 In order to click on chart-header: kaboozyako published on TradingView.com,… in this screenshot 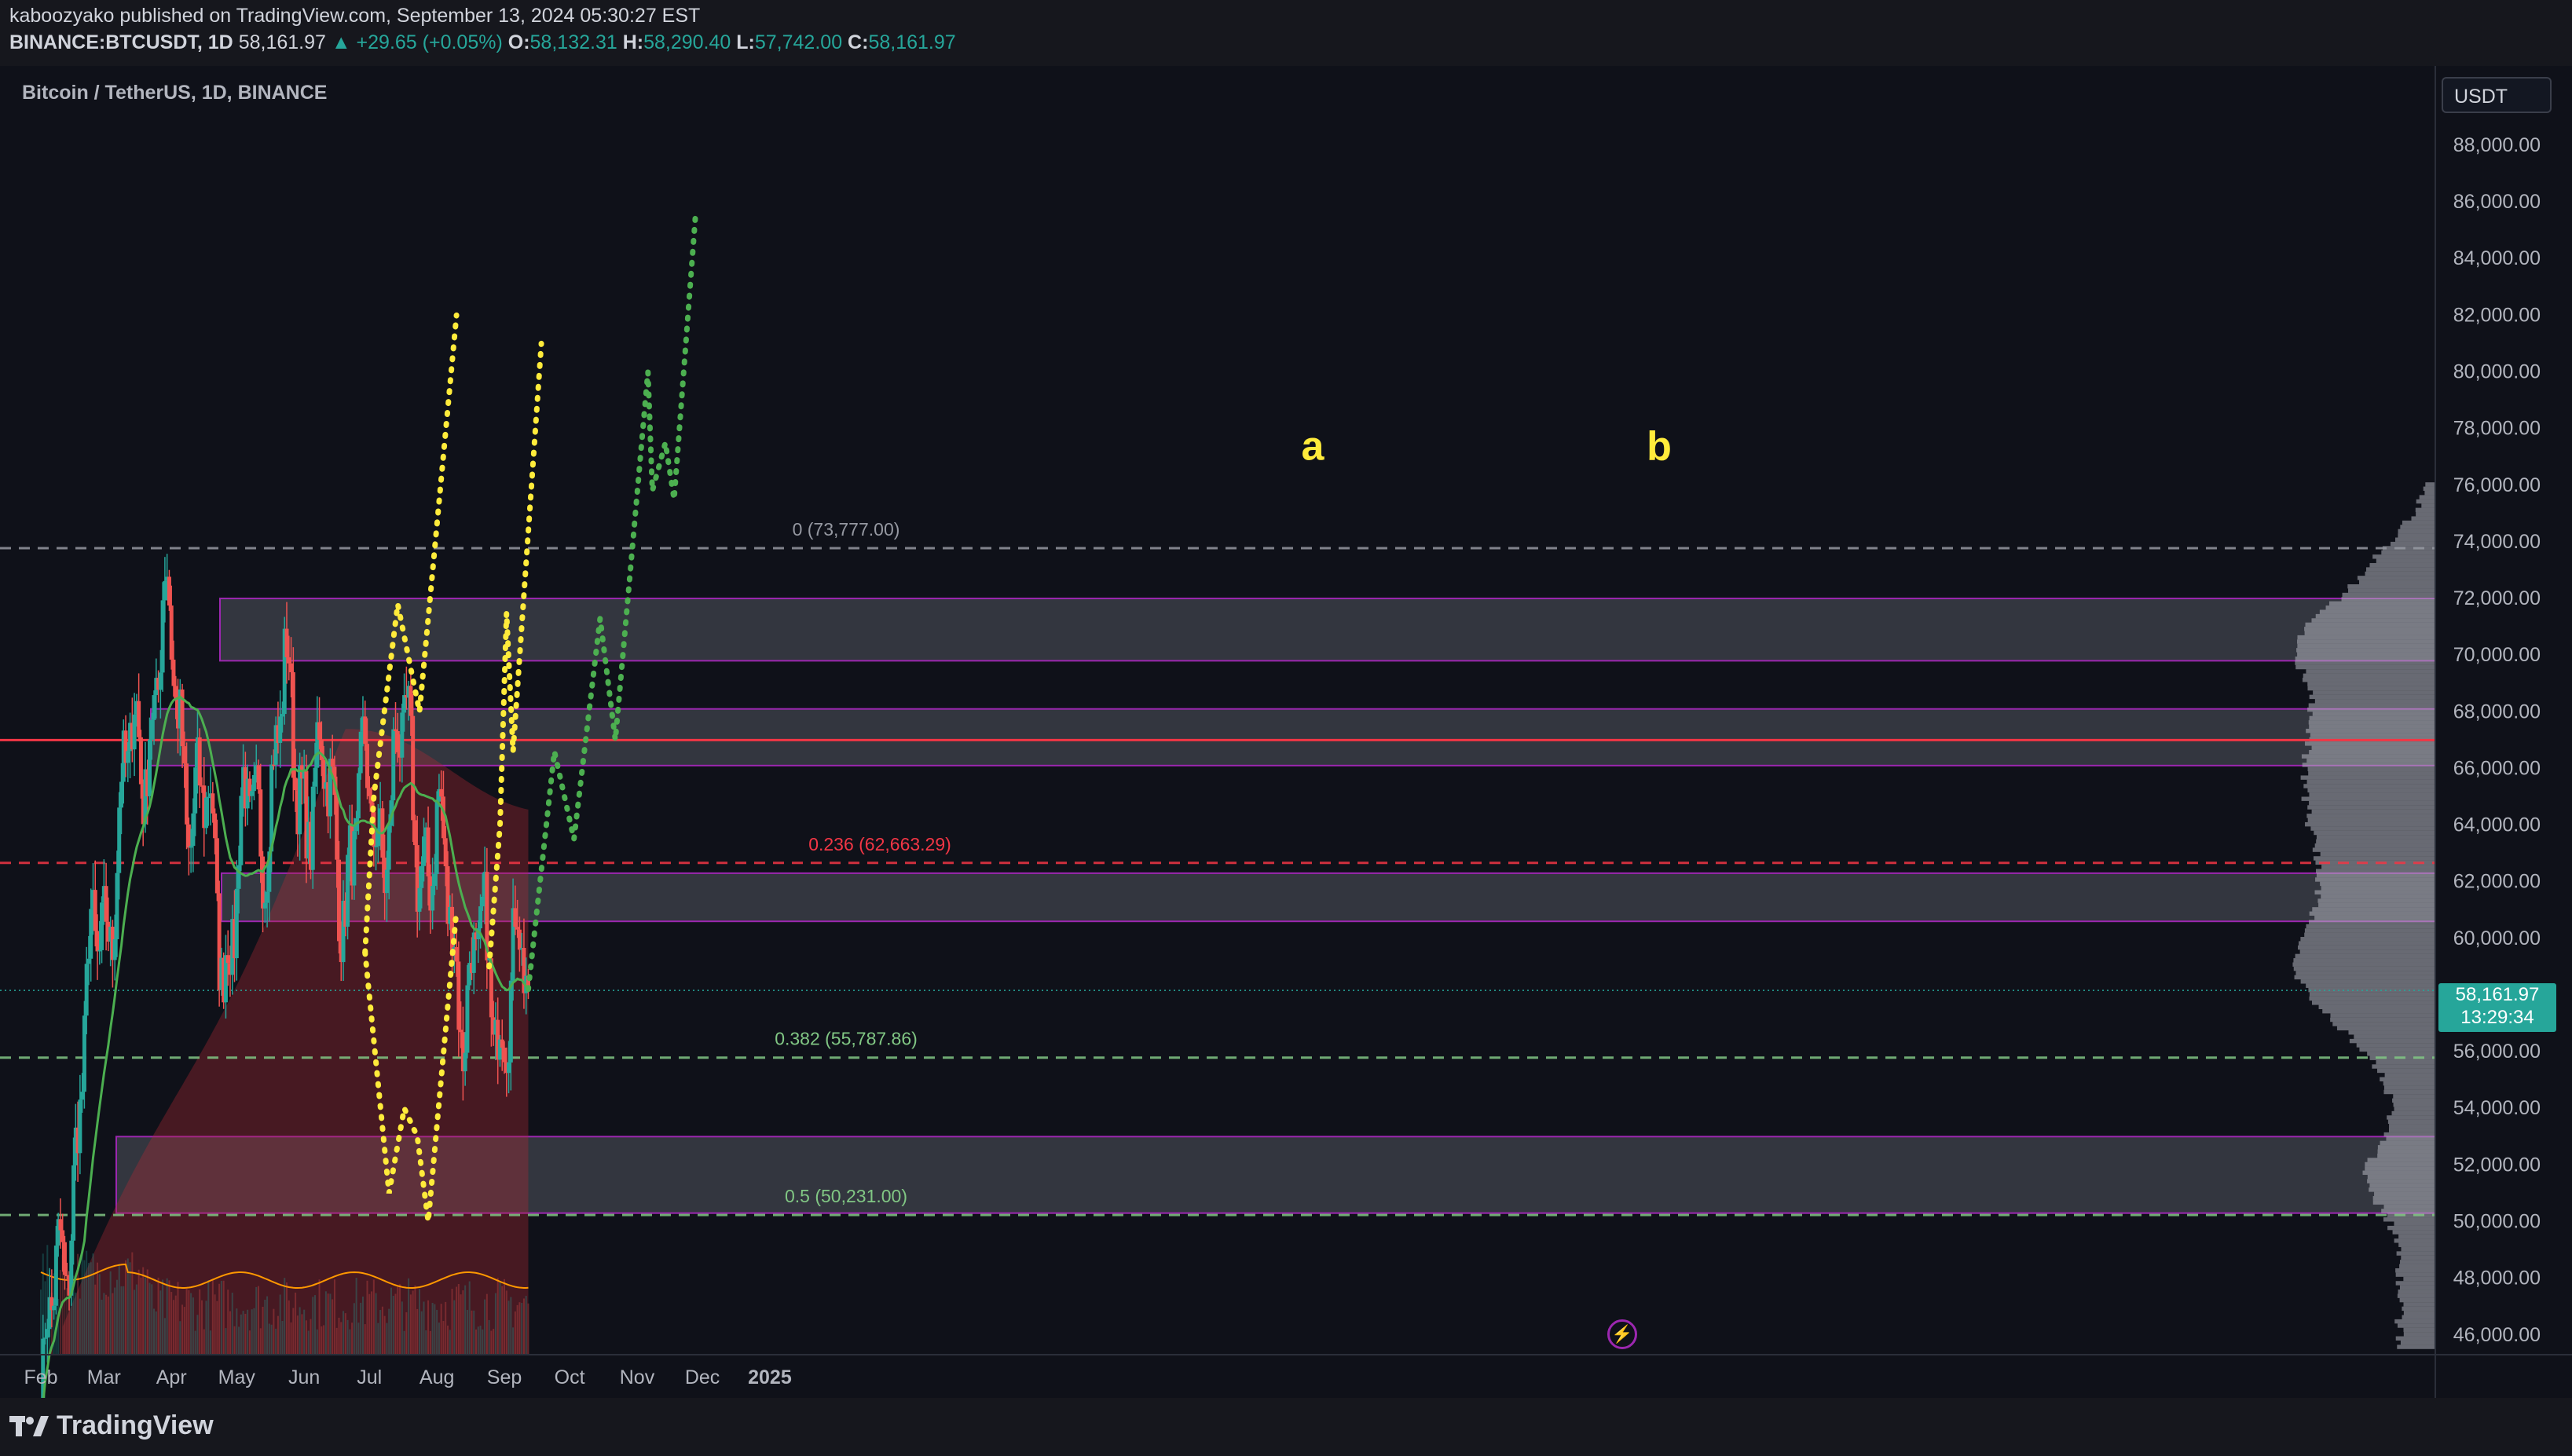, I will do `click(1286, 33)`.